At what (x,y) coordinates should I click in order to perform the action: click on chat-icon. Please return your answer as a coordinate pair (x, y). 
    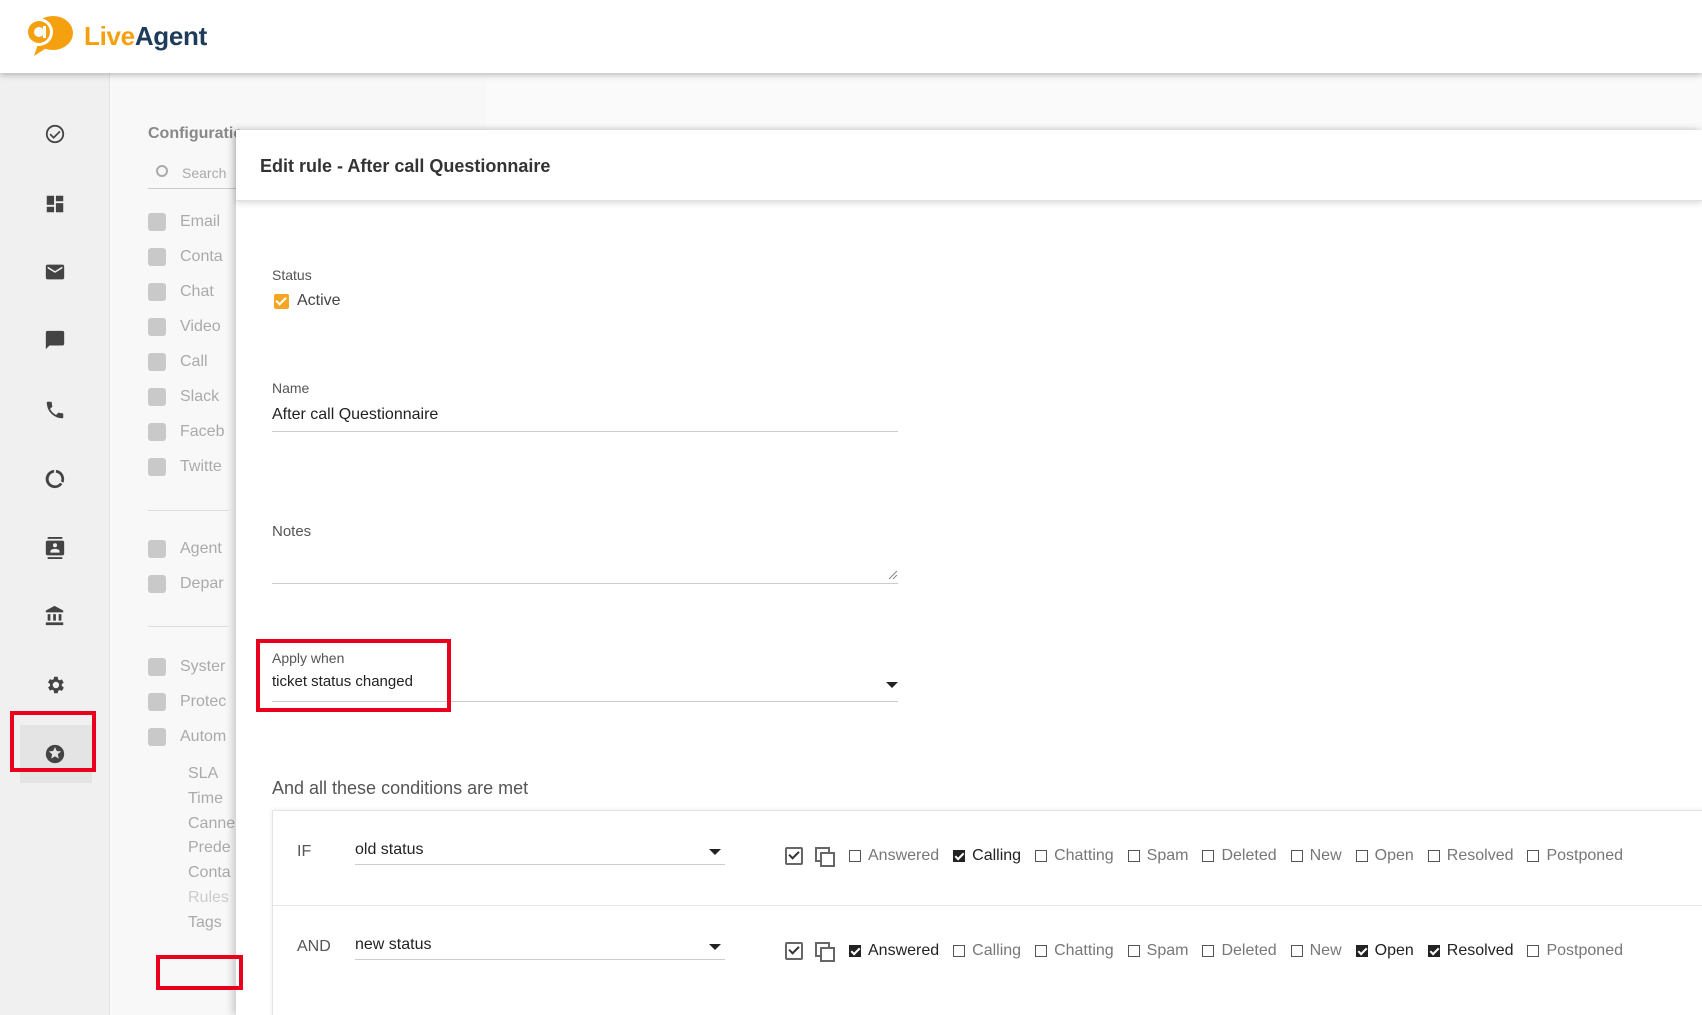
    Looking at the image, I should click on (55, 340).